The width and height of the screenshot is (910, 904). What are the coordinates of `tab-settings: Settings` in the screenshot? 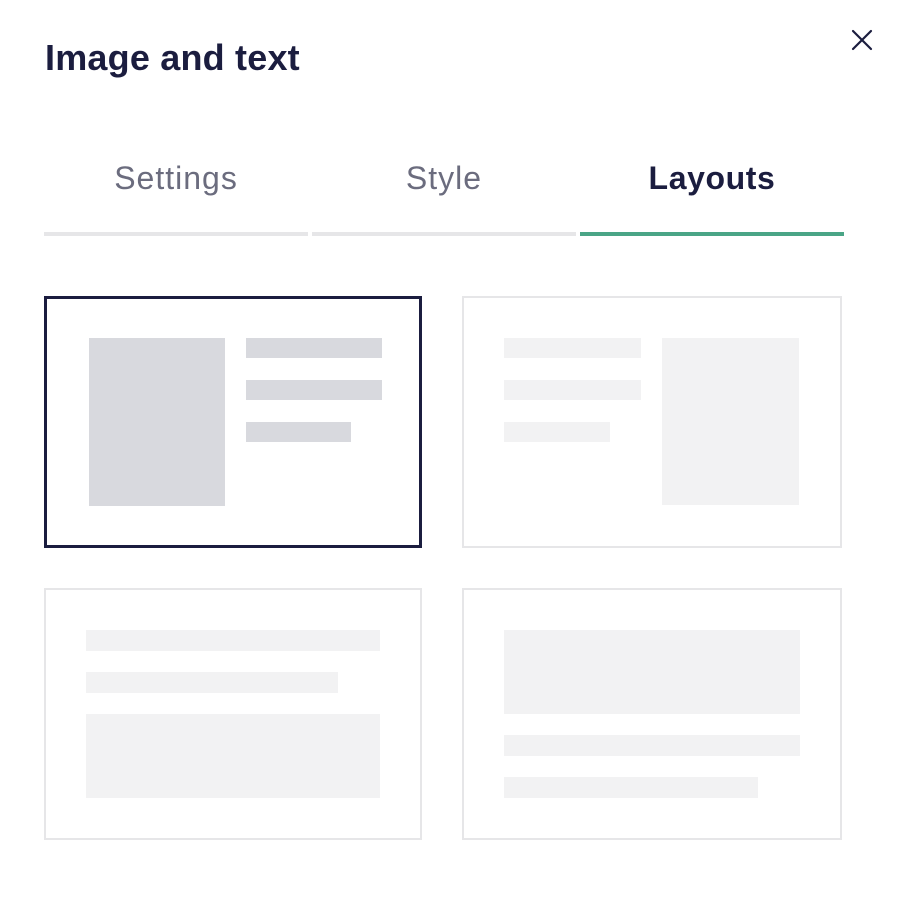 It's located at (176, 188).